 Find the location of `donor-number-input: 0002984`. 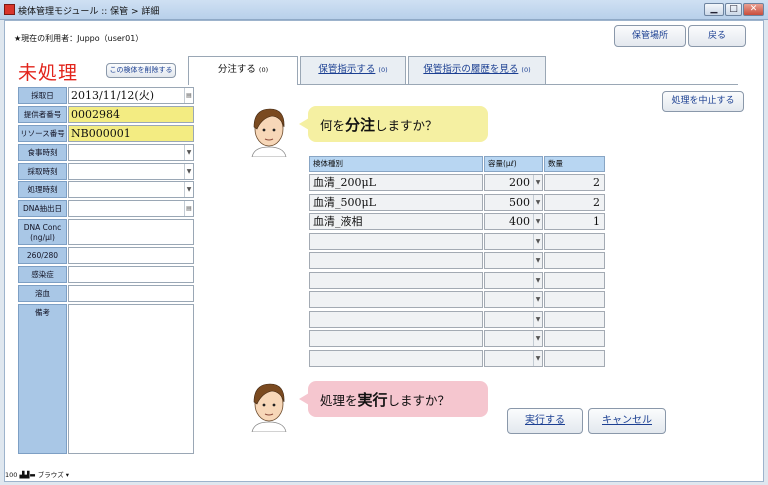

donor-number-input: 0002984 is located at coordinates (131, 114).